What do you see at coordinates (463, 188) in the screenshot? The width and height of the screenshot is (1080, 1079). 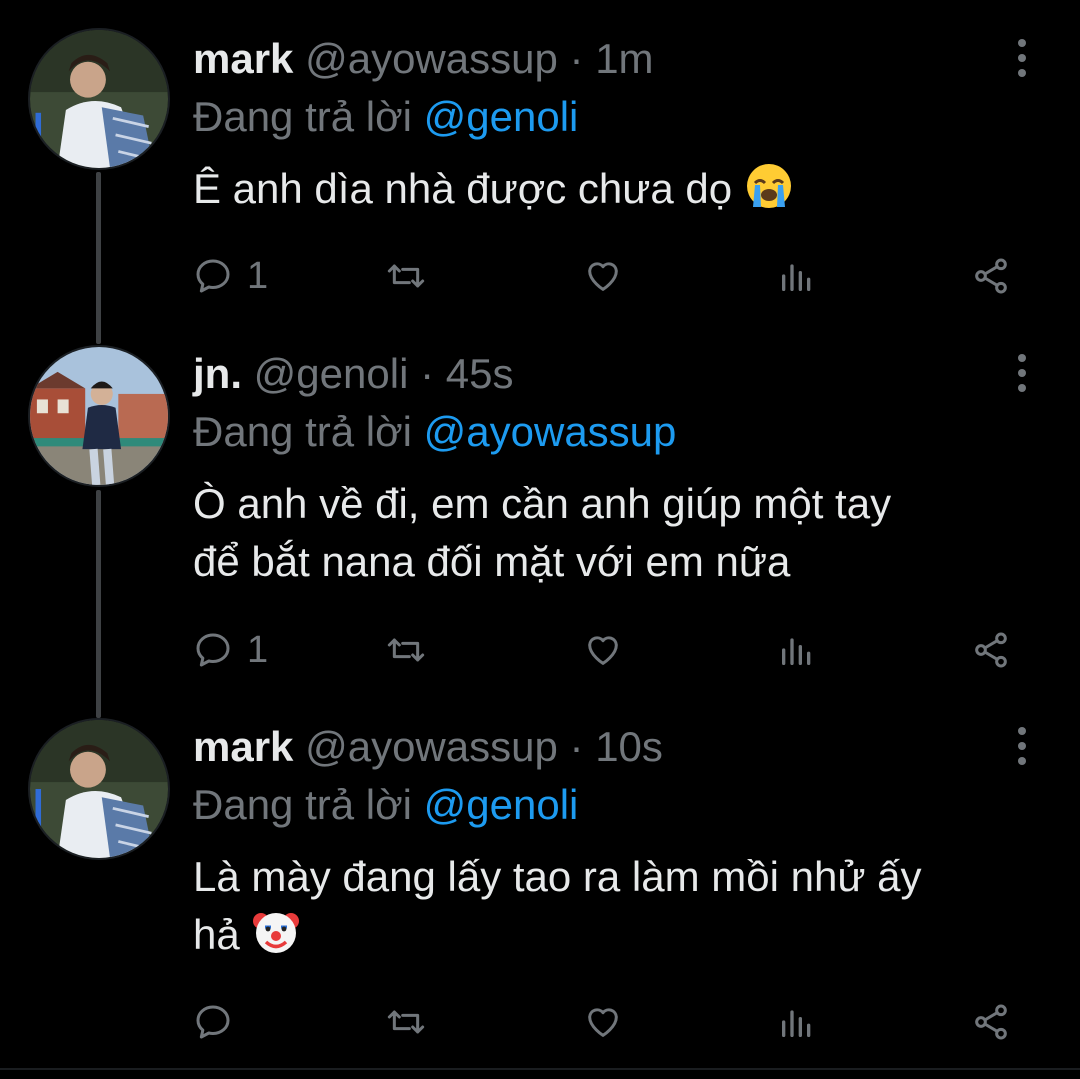 I see `tweet-text-line: Ê anh dìa nhà được chưa dọ` at bounding box center [463, 188].